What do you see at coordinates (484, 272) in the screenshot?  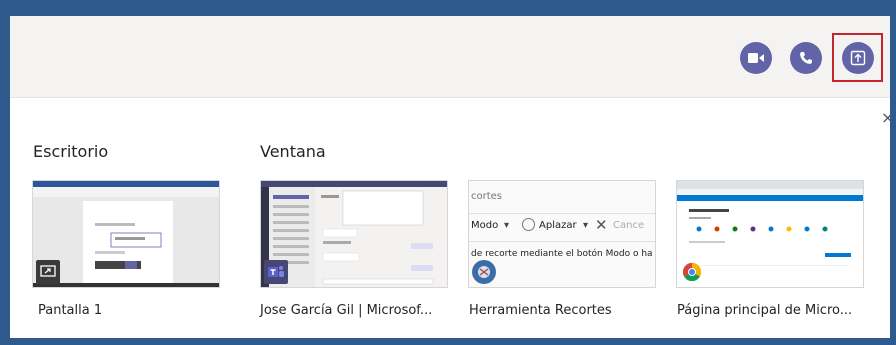 I see `snipping-tool-icon` at bounding box center [484, 272].